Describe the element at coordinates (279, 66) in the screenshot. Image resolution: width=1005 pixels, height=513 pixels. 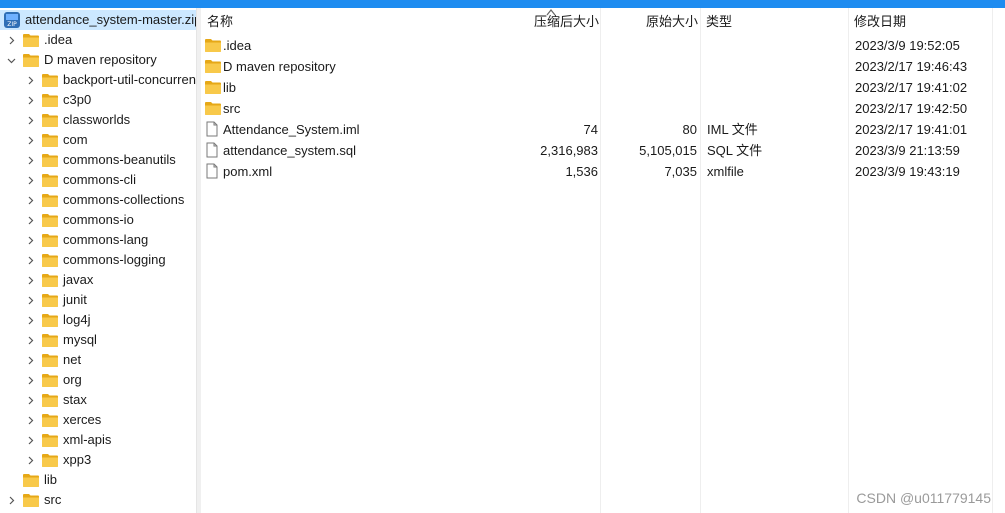
I see `file-name-cell: D maven repository` at that location.